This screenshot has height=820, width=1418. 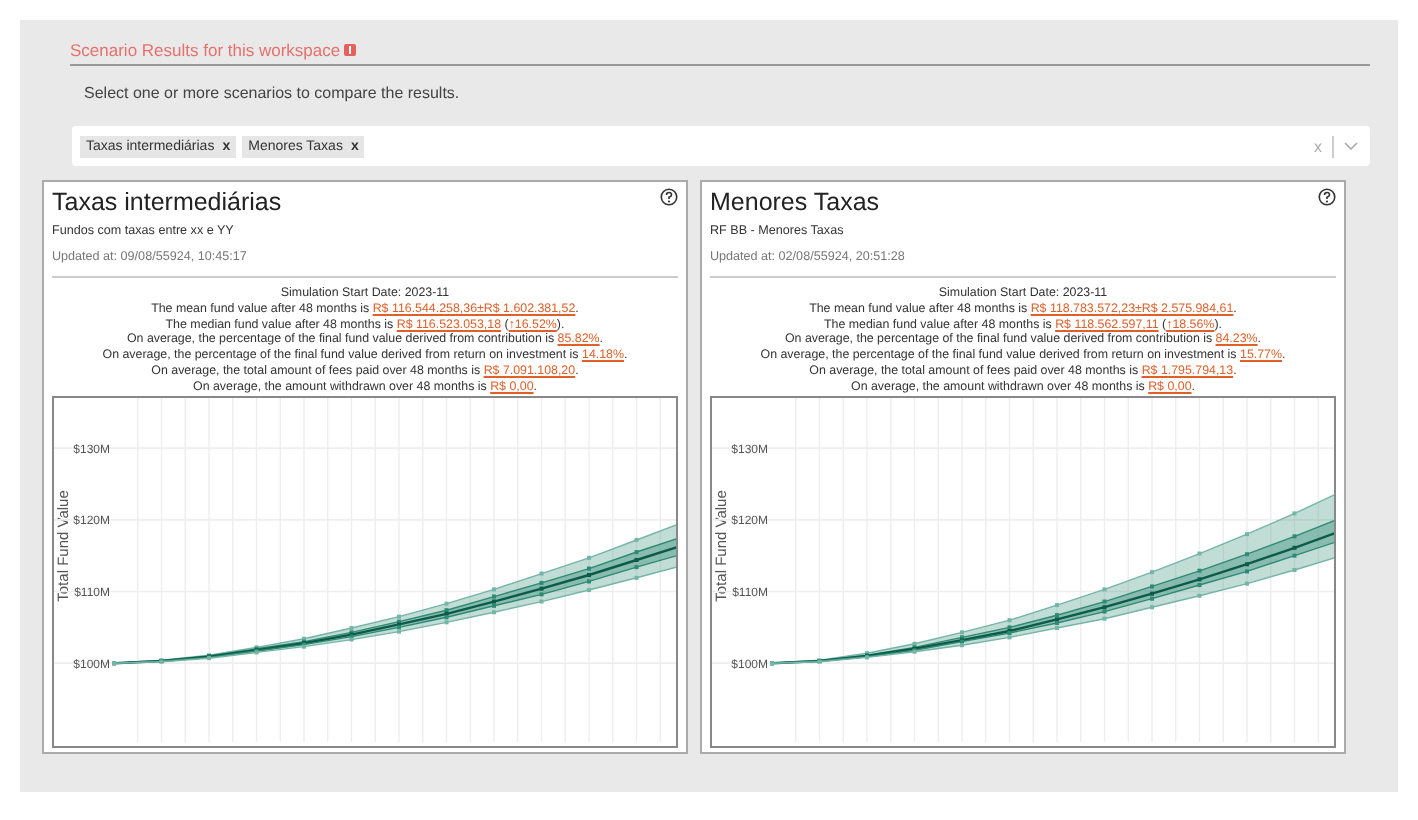 What do you see at coordinates (795, 202) in the screenshot?
I see `scenario-title: Menores Taxas` at bounding box center [795, 202].